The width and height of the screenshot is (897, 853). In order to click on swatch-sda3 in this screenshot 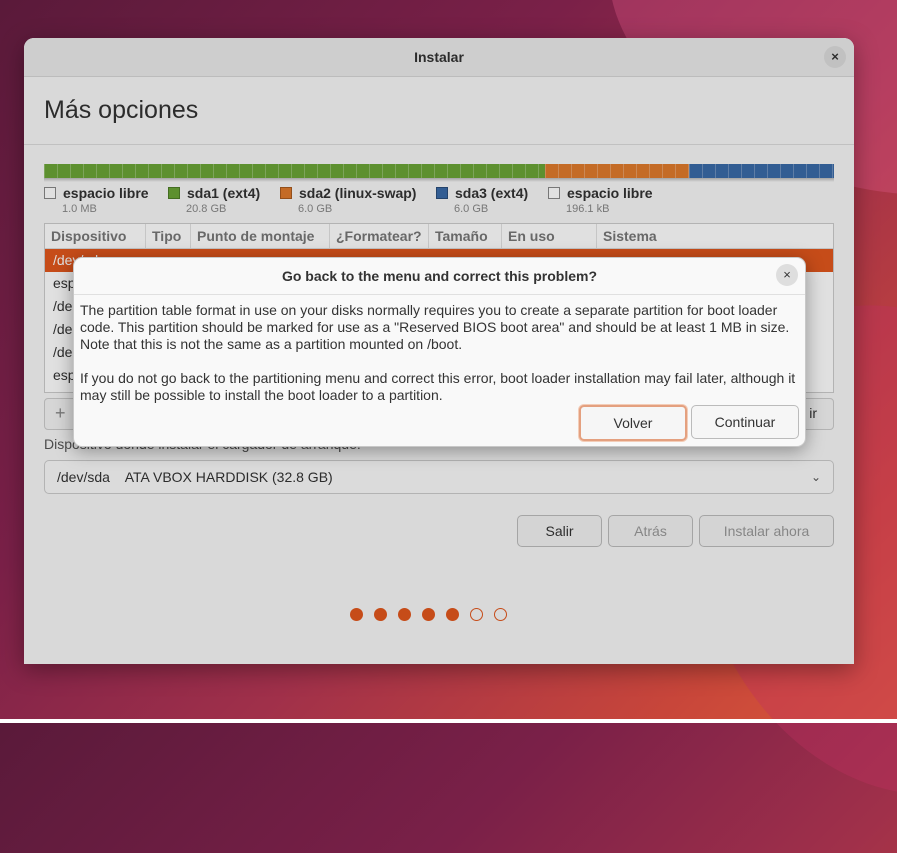, I will do `click(442, 193)`.